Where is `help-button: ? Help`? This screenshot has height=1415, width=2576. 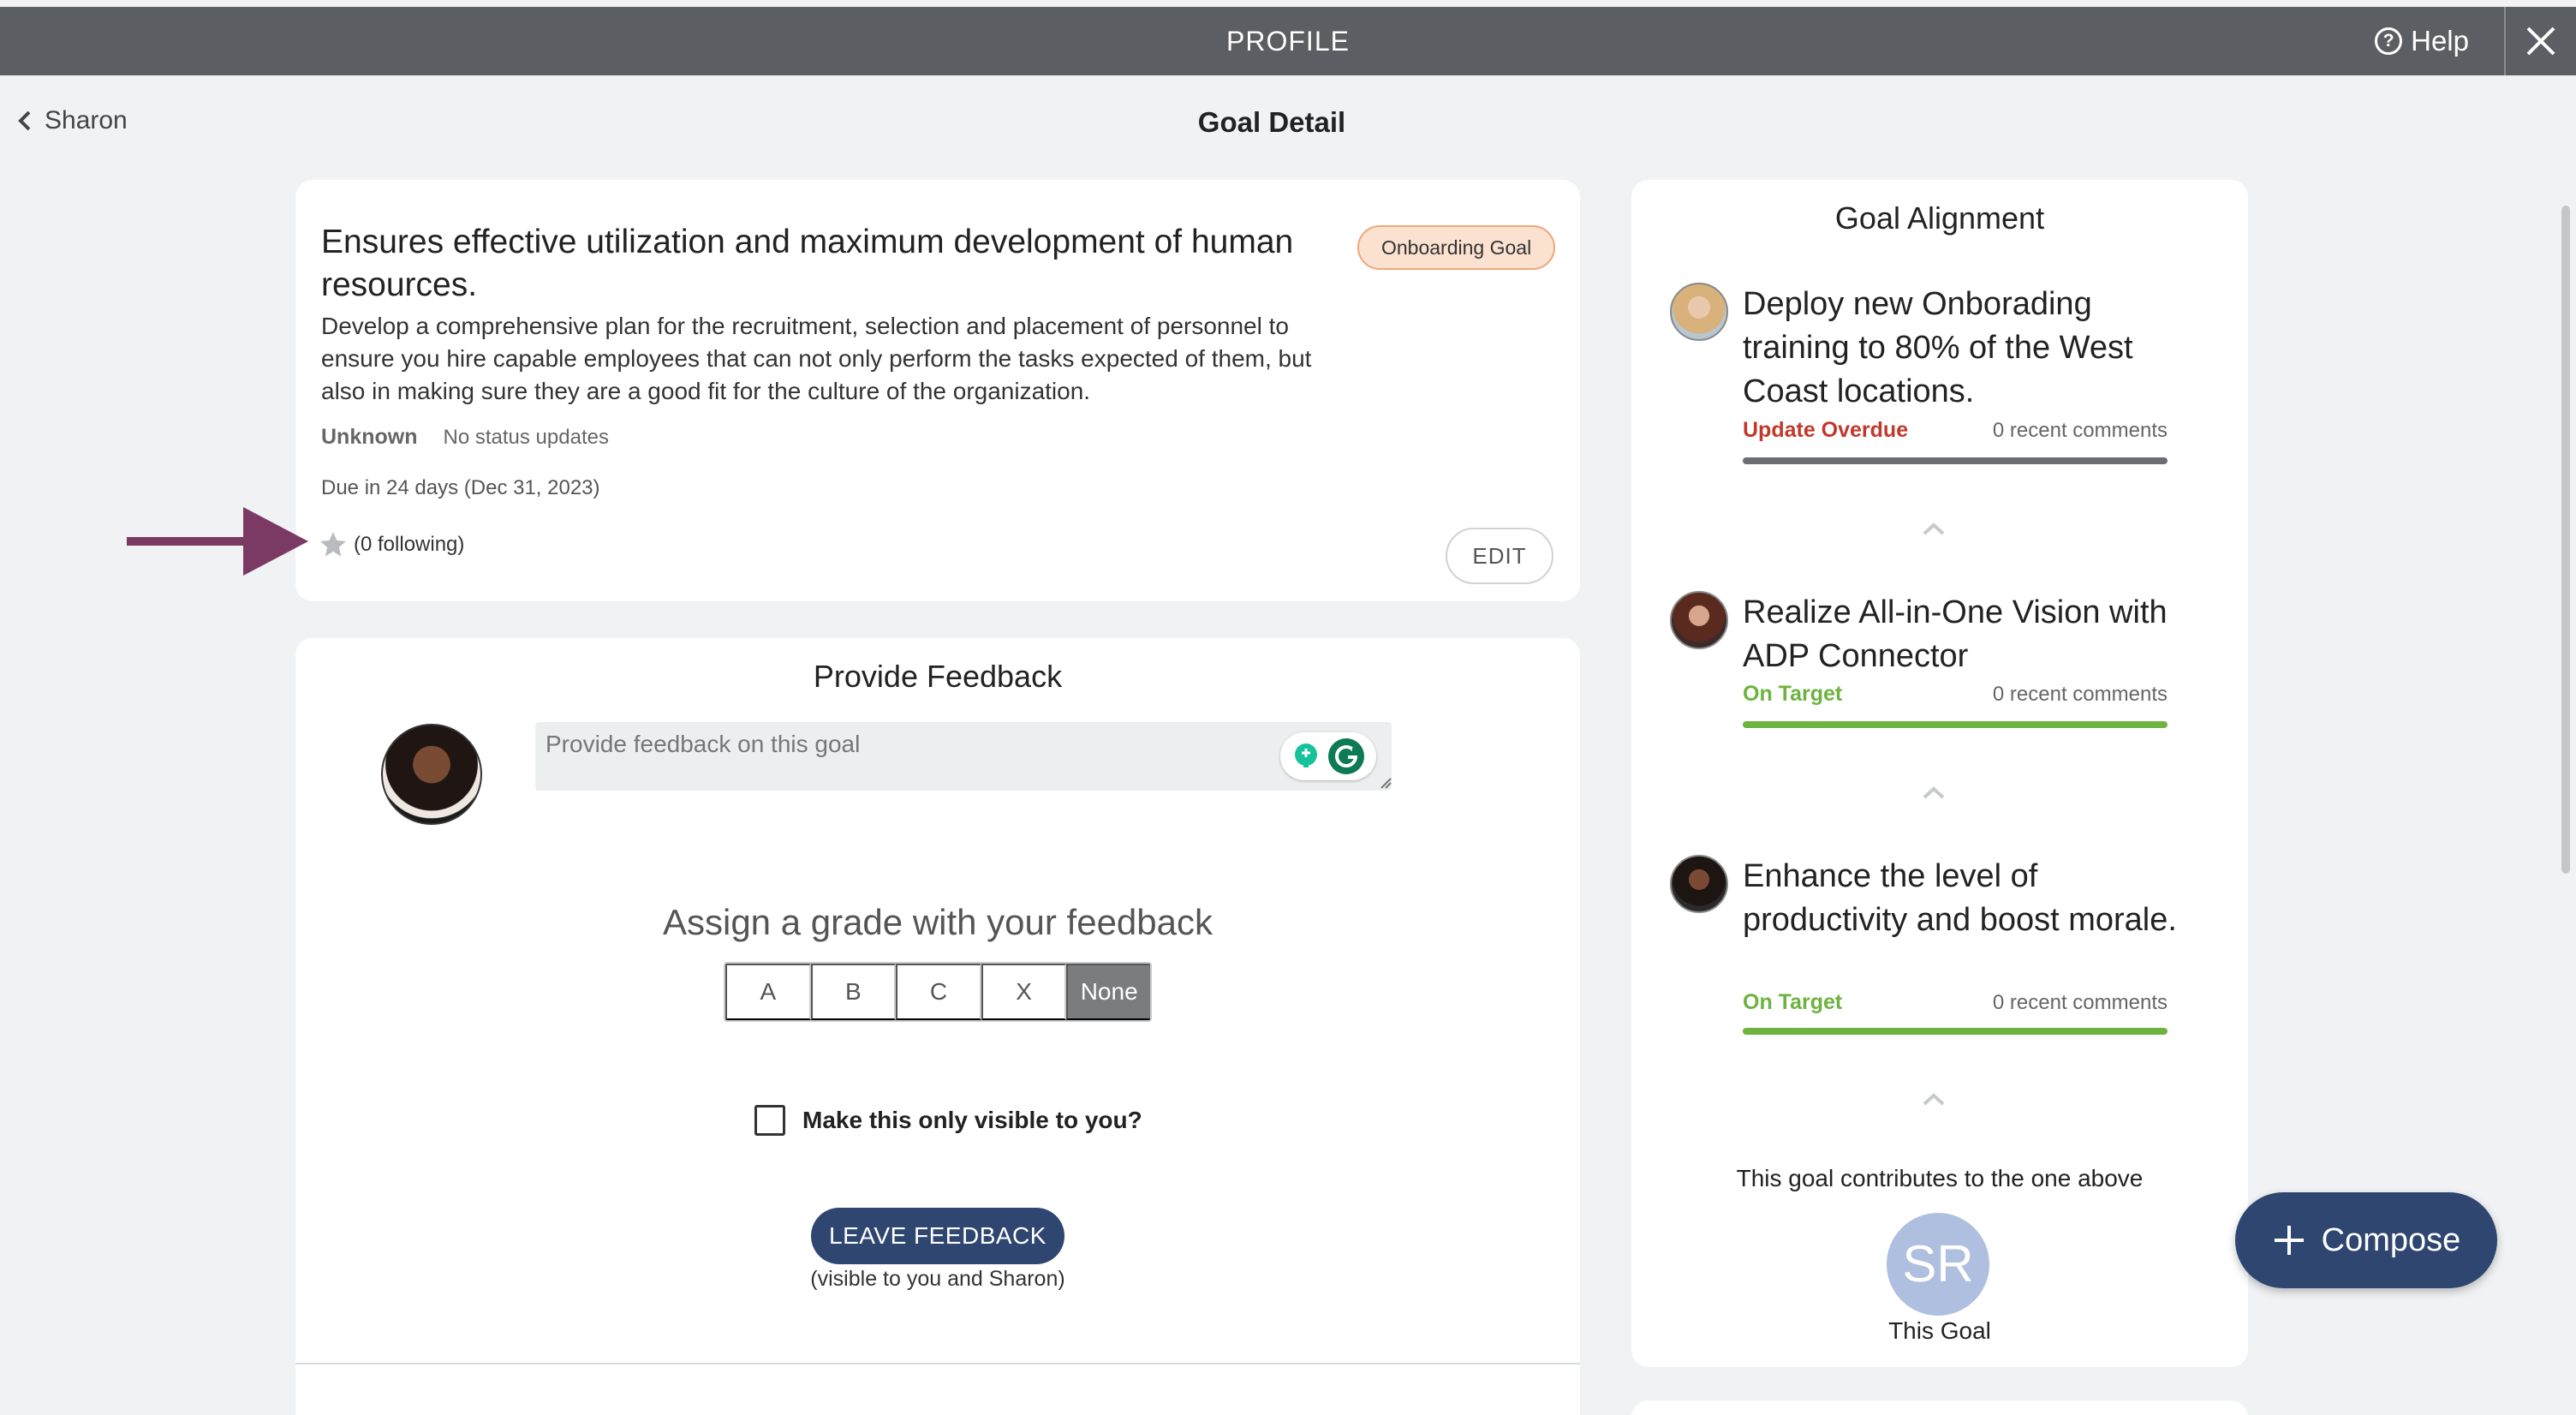 help-button: ? Help is located at coordinates (2422, 41).